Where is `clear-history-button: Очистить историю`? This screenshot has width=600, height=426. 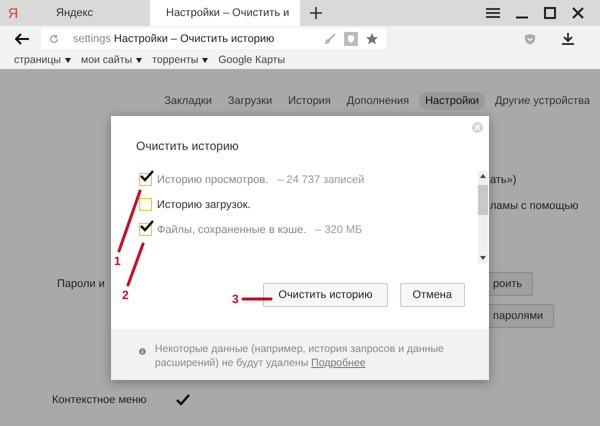 clear-history-button: Очистить историю is located at coordinates (325, 295).